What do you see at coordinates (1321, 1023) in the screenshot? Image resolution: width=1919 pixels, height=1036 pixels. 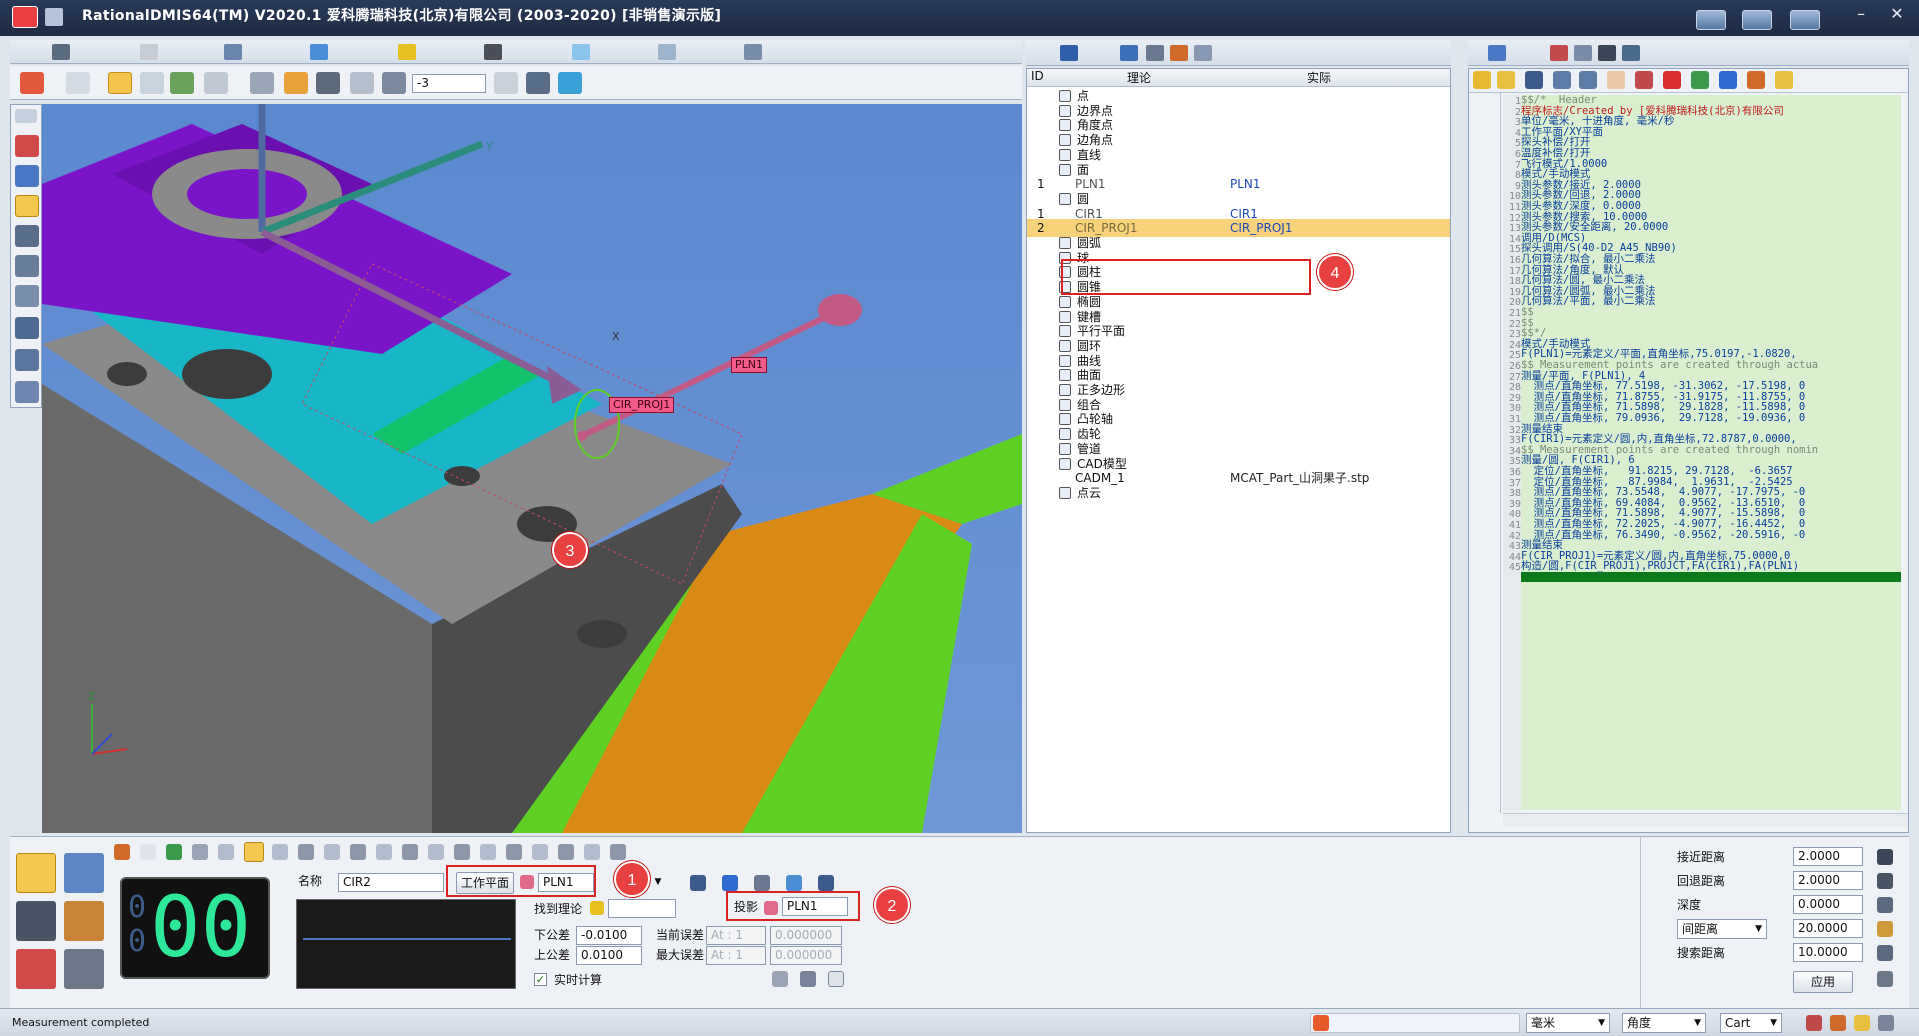 I see `ime-logo-icon` at bounding box center [1321, 1023].